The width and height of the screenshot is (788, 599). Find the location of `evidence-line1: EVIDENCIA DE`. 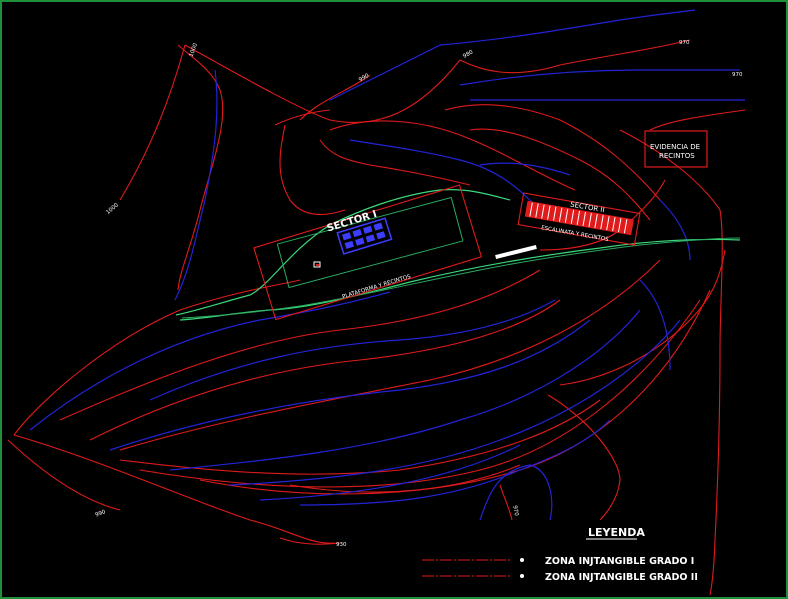

evidence-line1: EVIDENCIA DE is located at coordinates (675, 147).